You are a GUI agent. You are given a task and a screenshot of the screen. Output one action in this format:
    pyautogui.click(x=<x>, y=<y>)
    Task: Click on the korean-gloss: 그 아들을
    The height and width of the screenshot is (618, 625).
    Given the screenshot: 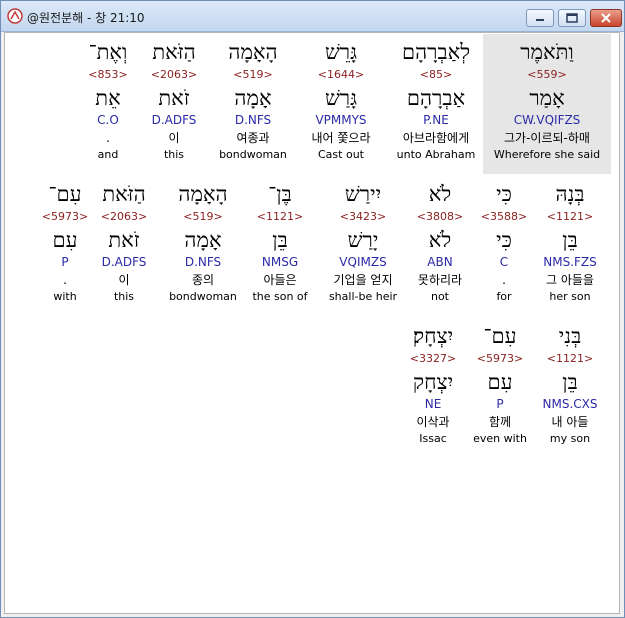 What is the action you would take?
    pyautogui.click(x=570, y=280)
    